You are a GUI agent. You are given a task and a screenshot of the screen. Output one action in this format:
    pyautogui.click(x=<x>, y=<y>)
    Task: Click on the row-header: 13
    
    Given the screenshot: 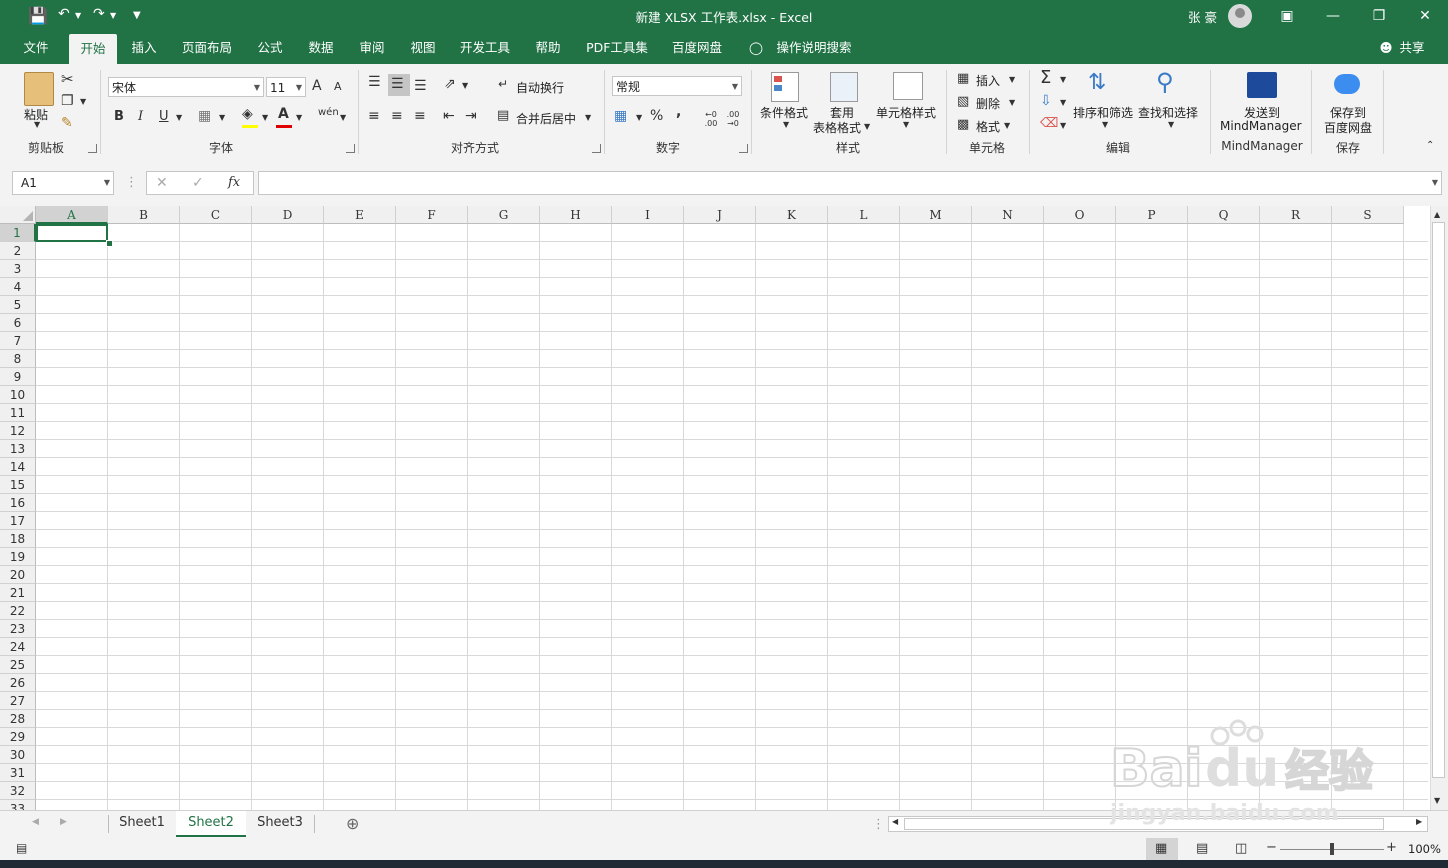 What is the action you would take?
    pyautogui.click(x=18, y=449)
    